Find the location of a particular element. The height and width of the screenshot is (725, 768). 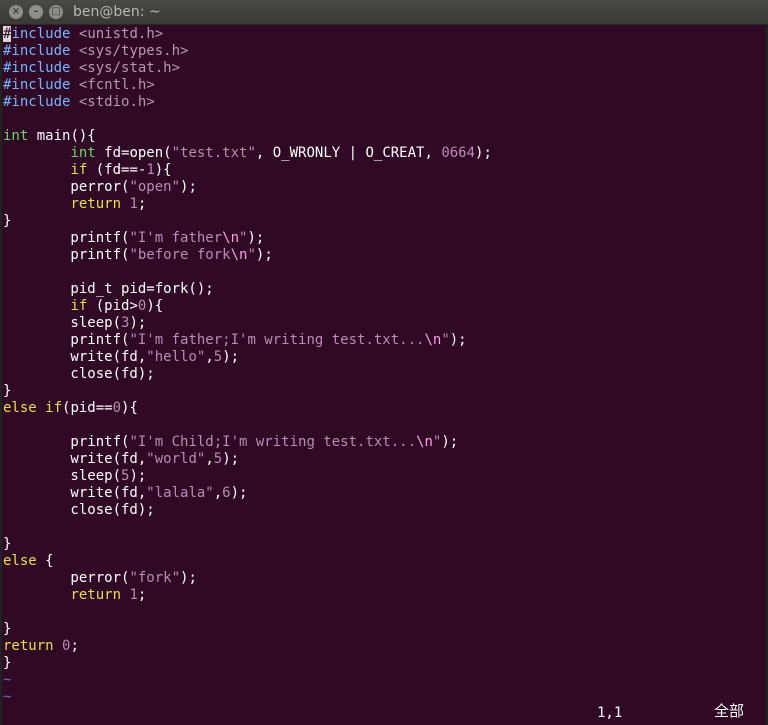

code-token: 6 is located at coordinates (226, 493).